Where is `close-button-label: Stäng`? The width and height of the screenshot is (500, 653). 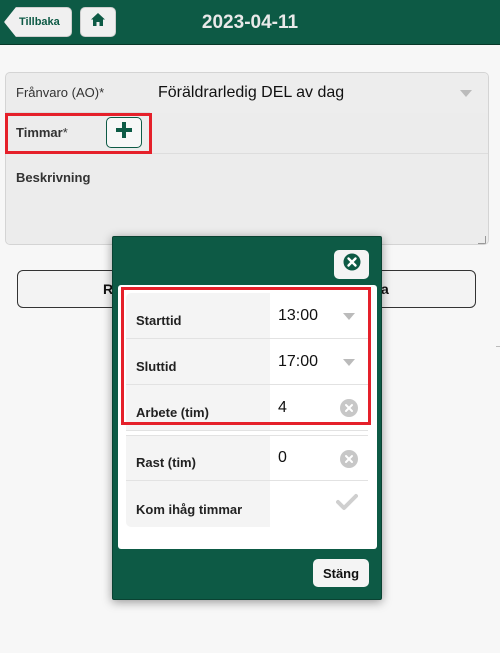
close-button-label: Stäng is located at coordinates (341, 573).